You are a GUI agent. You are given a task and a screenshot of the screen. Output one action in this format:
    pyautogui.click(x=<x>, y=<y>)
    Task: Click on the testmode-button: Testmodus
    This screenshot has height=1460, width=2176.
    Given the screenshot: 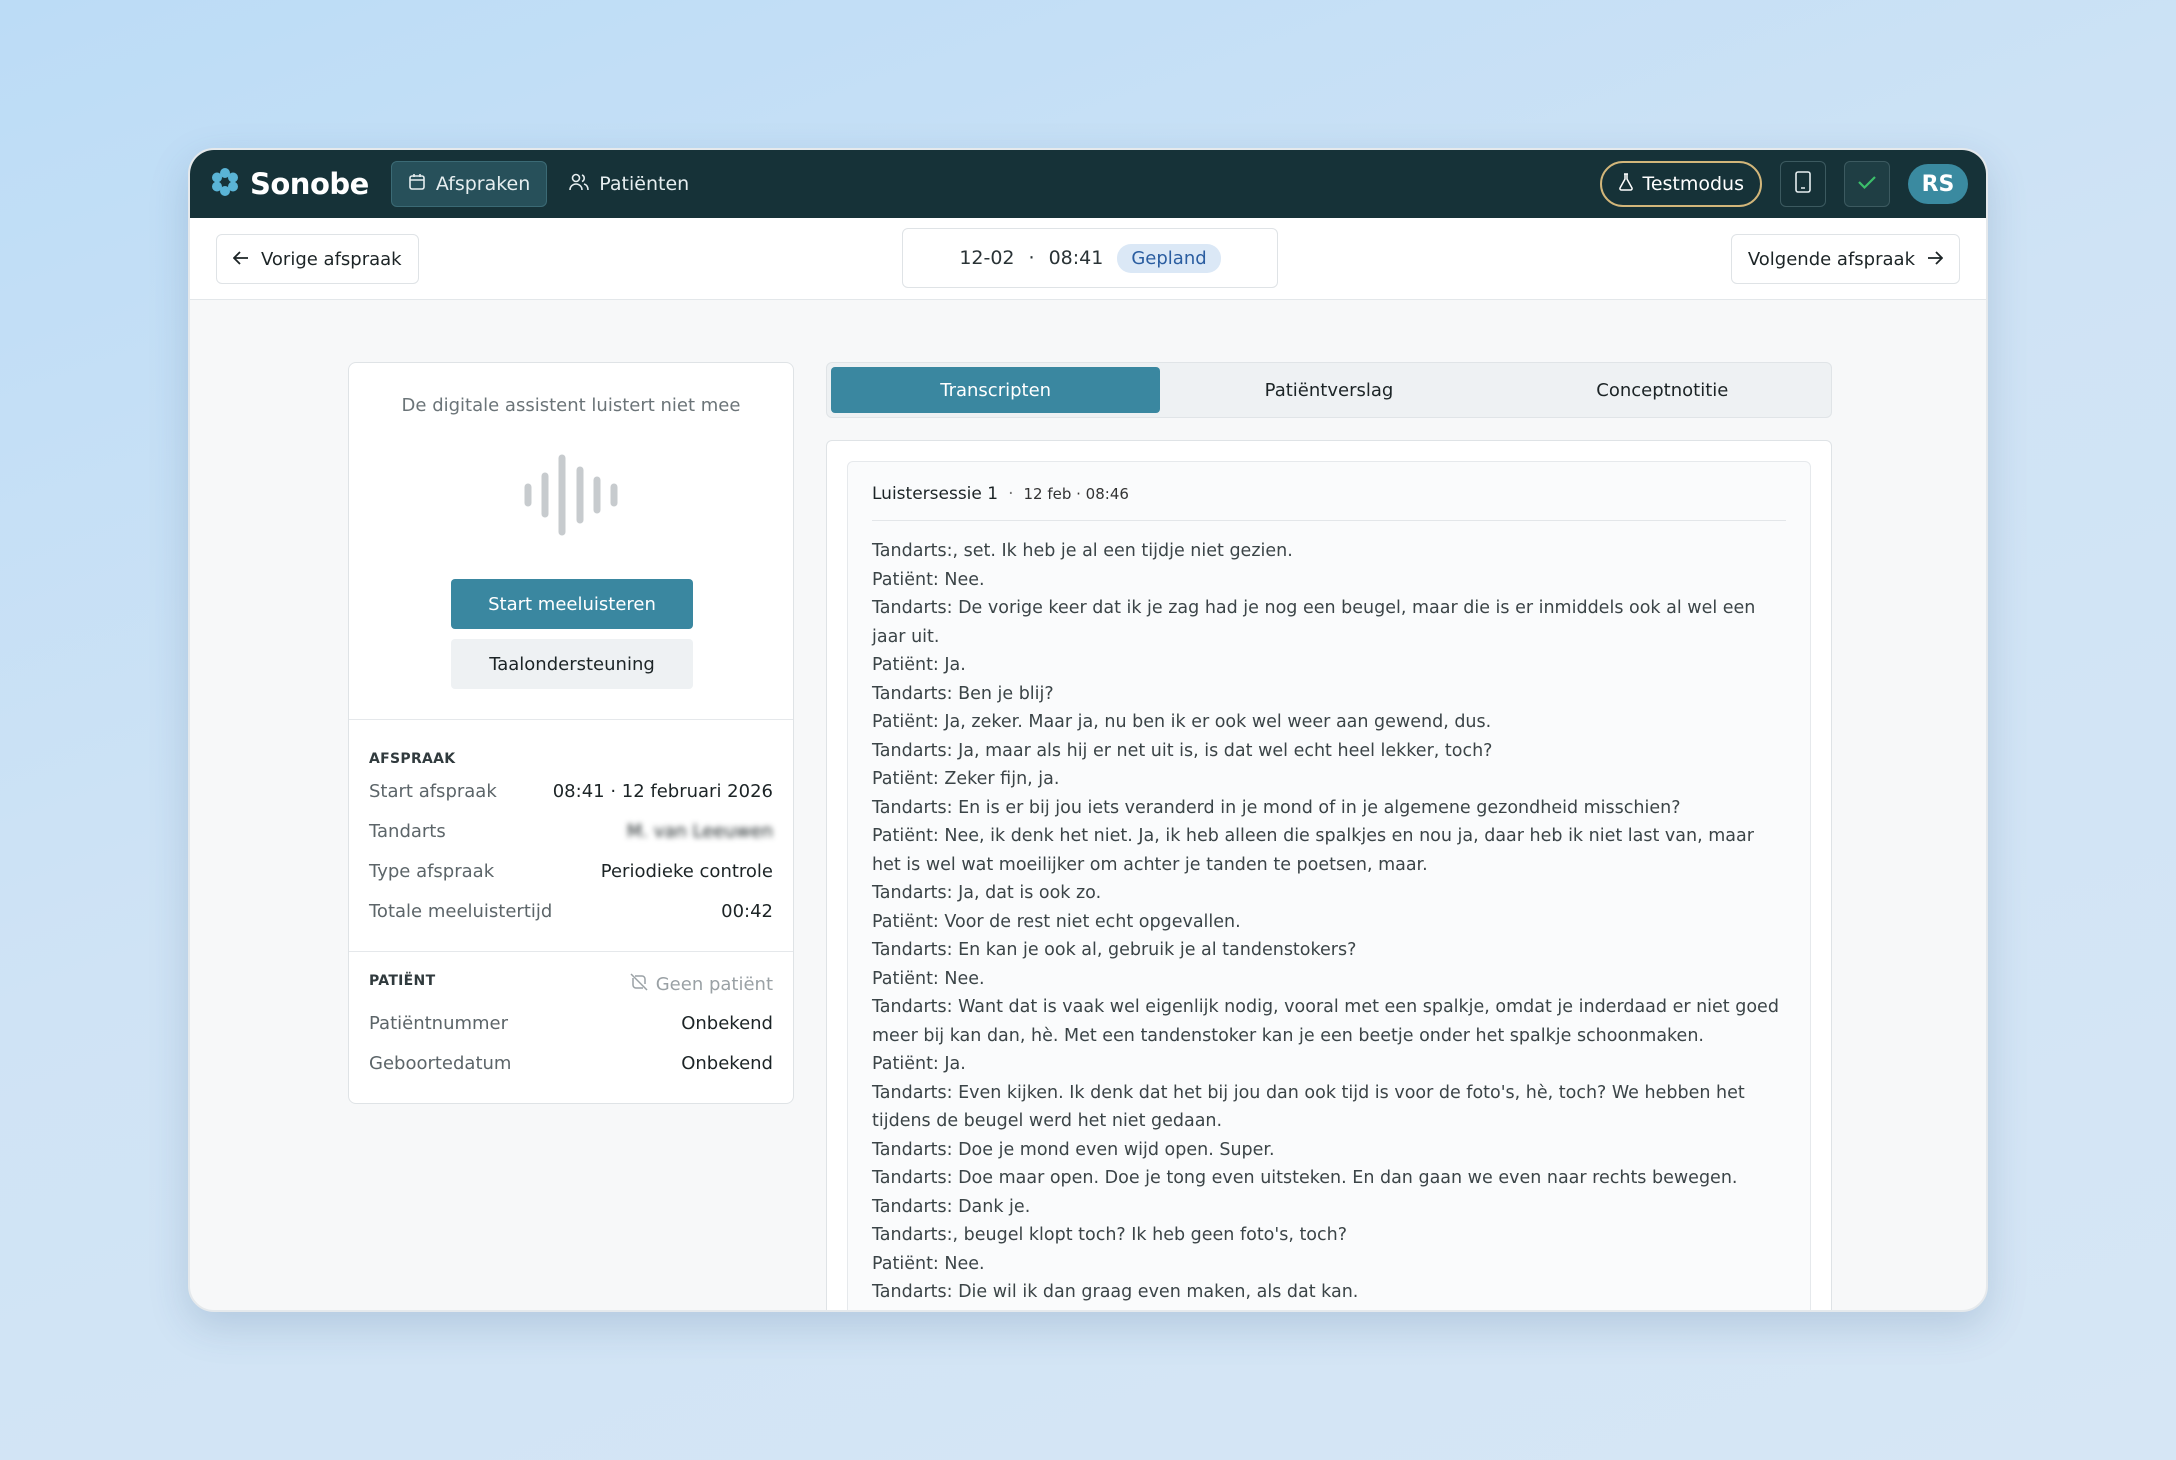 What is the action you would take?
    pyautogui.click(x=1681, y=184)
    